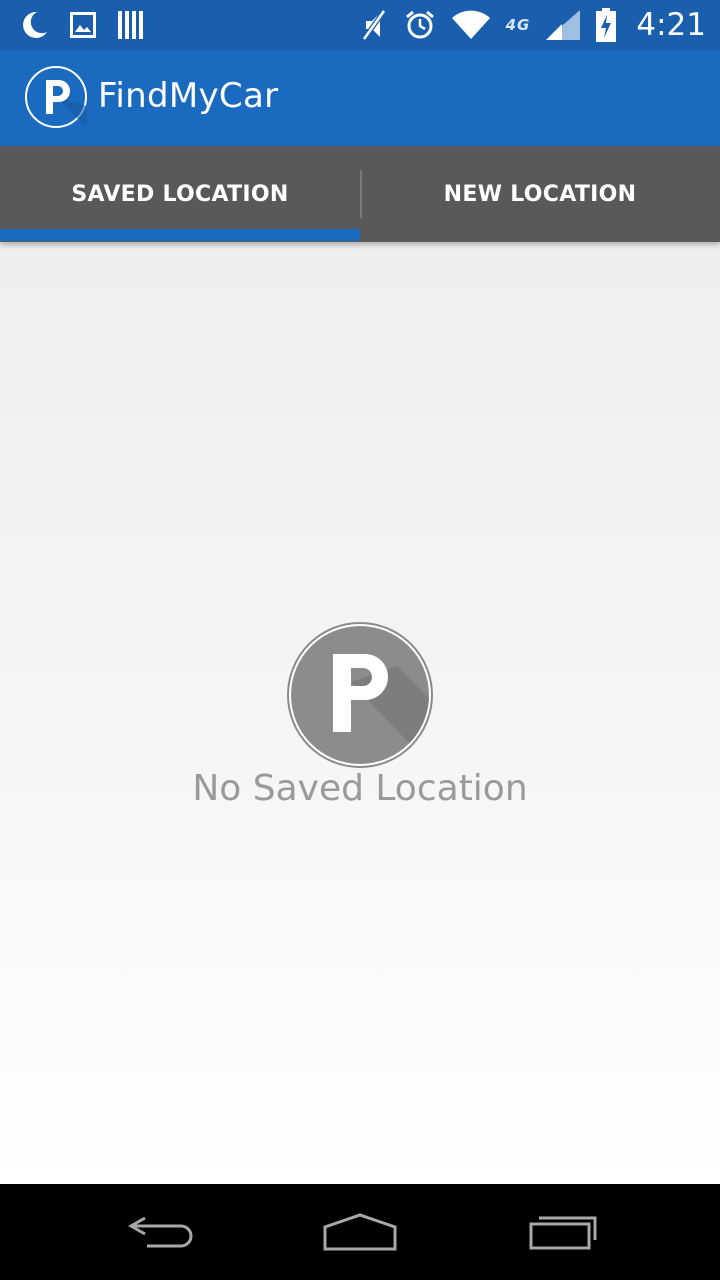 This screenshot has height=1280, width=720. I want to click on status-bar-left, so click(82, 25).